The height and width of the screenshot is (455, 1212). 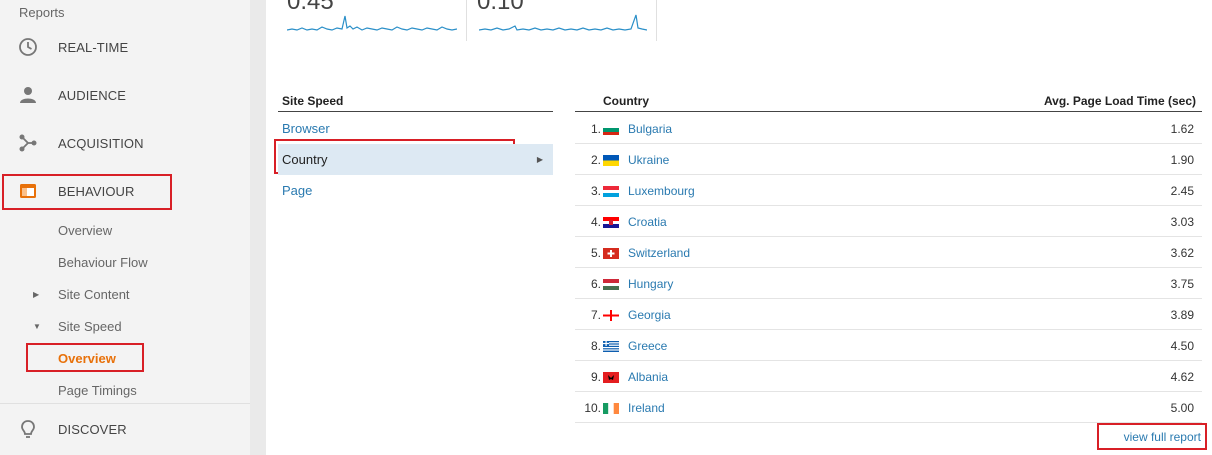 I want to click on nav-realtime: REAL-TIME, so click(x=125, y=47).